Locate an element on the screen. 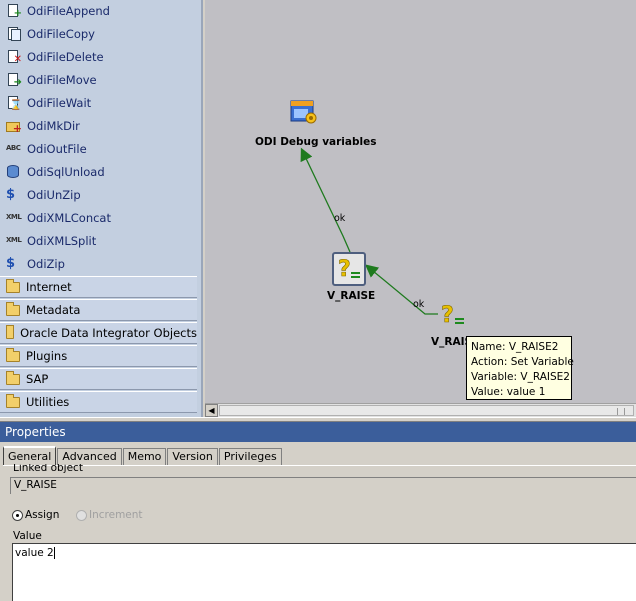 This screenshot has width=636, height=601. tool-label: OdiFileWait is located at coordinates (59, 103).